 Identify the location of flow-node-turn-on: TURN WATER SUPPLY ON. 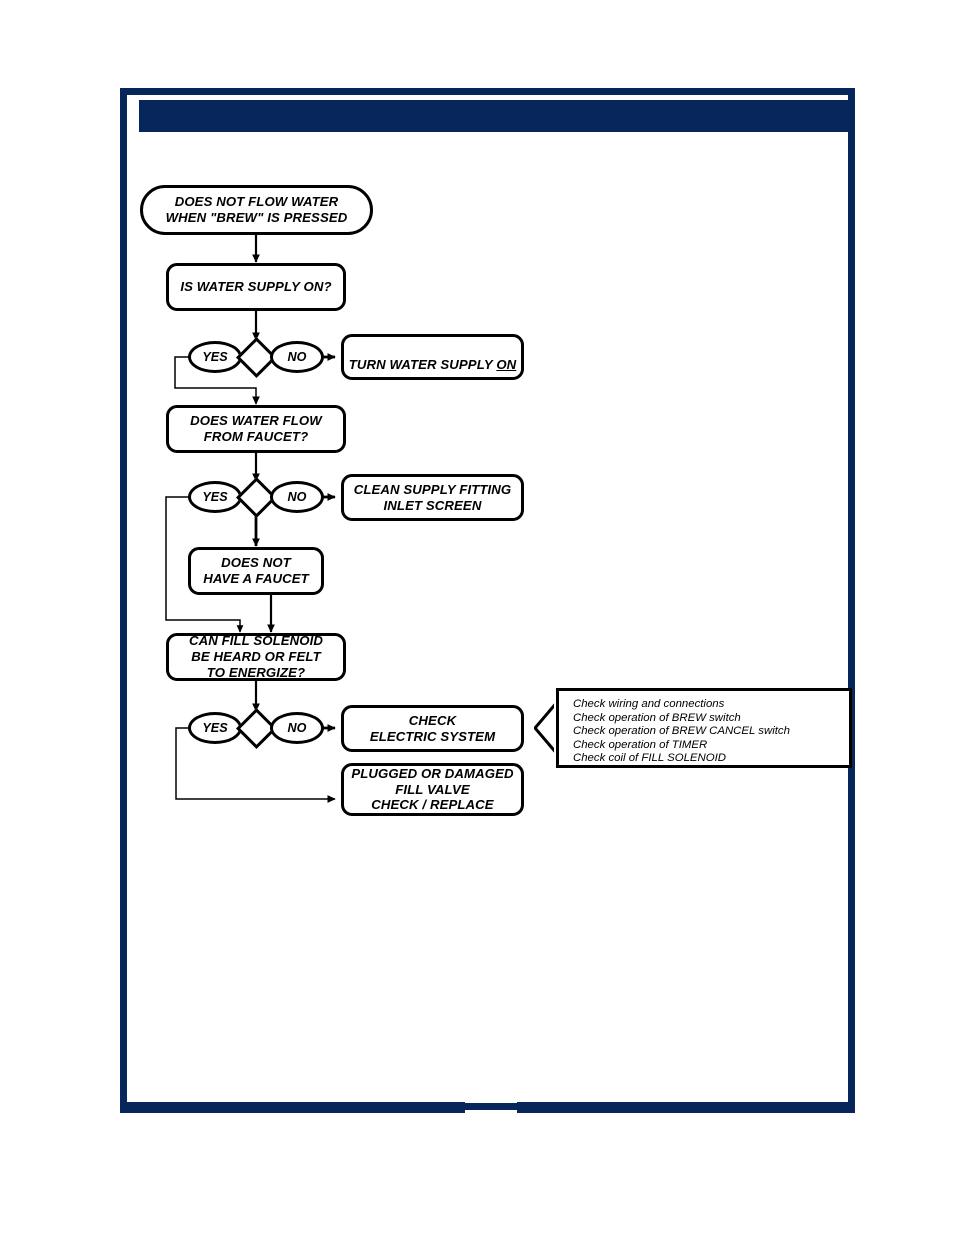
(432, 357).